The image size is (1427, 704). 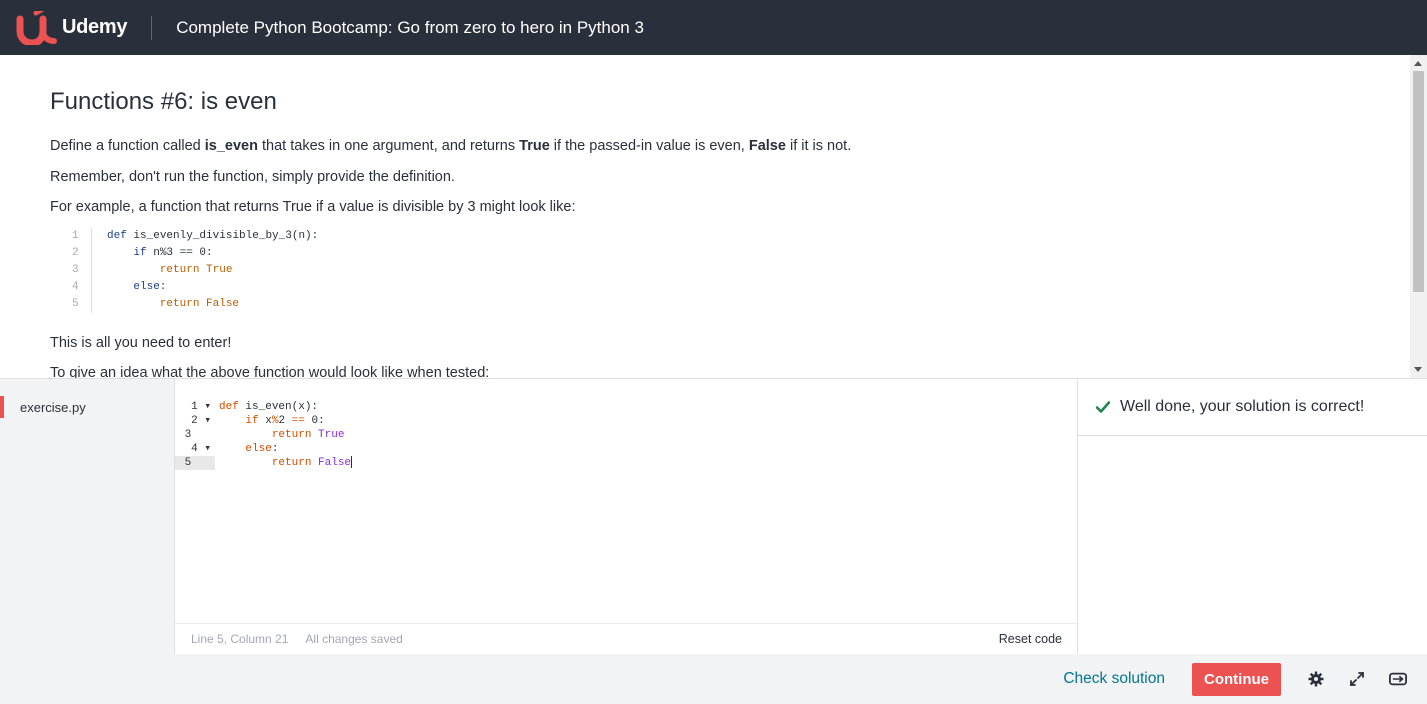 What do you see at coordinates (388, 146) in the screenshot?
I see `text-segment: that takes in one argument, and returns` at bounding box center [388, 146].